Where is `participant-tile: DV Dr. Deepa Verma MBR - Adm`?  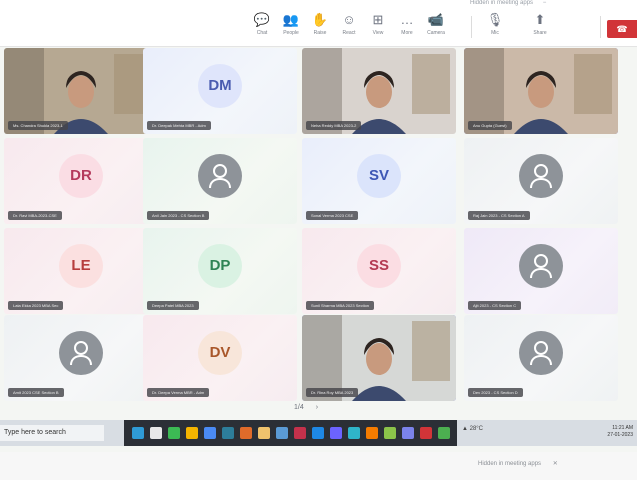 participant-tile: DV Dr. Deepa Verma MBR - Adm is located at coordinates (220, 358).